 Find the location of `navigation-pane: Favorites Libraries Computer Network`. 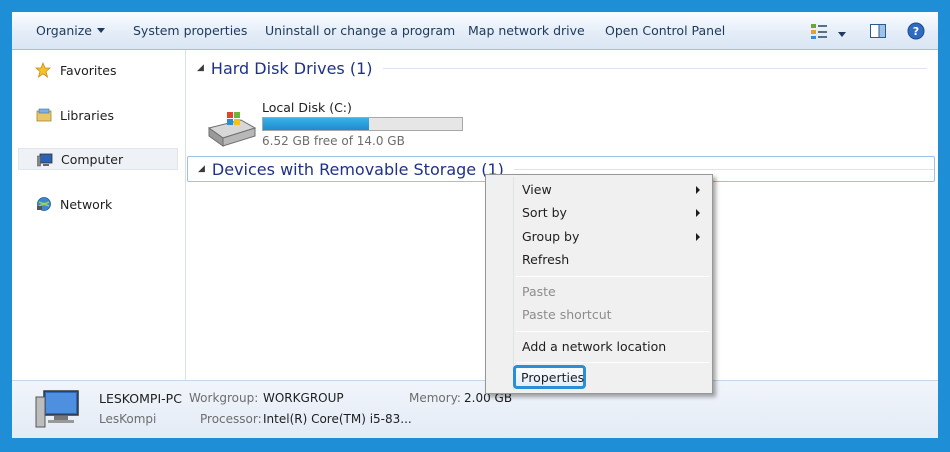

navigation-pane: Favorites Libraries Computer Network is located at coordinates (99, 215).